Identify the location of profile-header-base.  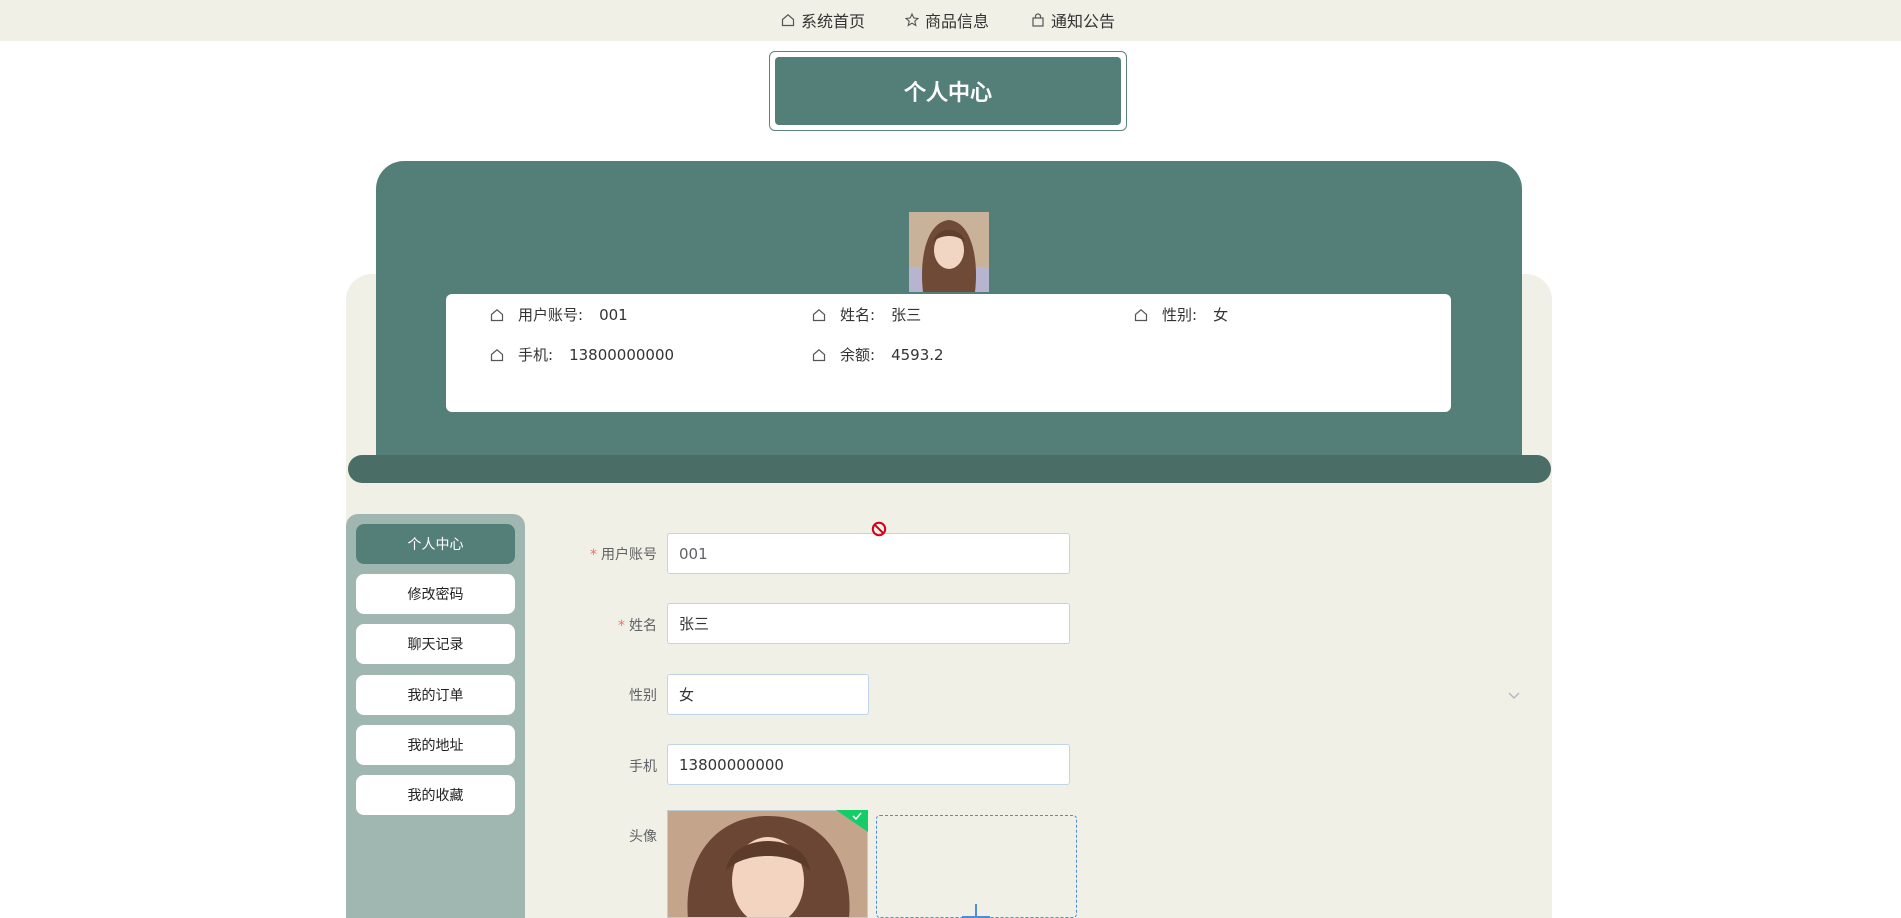
(949, 469).